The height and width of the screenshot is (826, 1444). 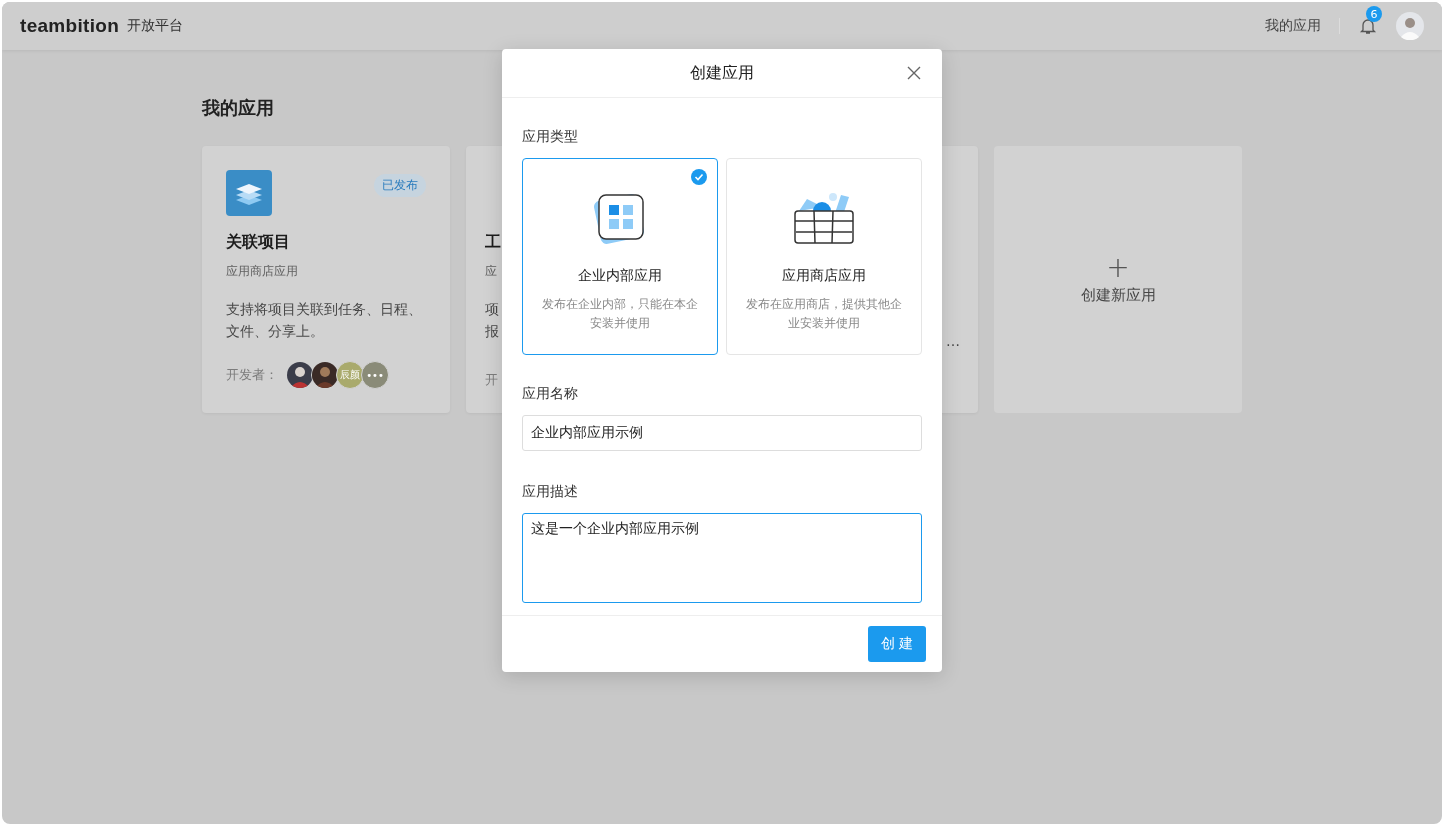 I want to click on option-description: 发布在应用商店，提供其他企业安装并使用, so click(x=824, y=314).